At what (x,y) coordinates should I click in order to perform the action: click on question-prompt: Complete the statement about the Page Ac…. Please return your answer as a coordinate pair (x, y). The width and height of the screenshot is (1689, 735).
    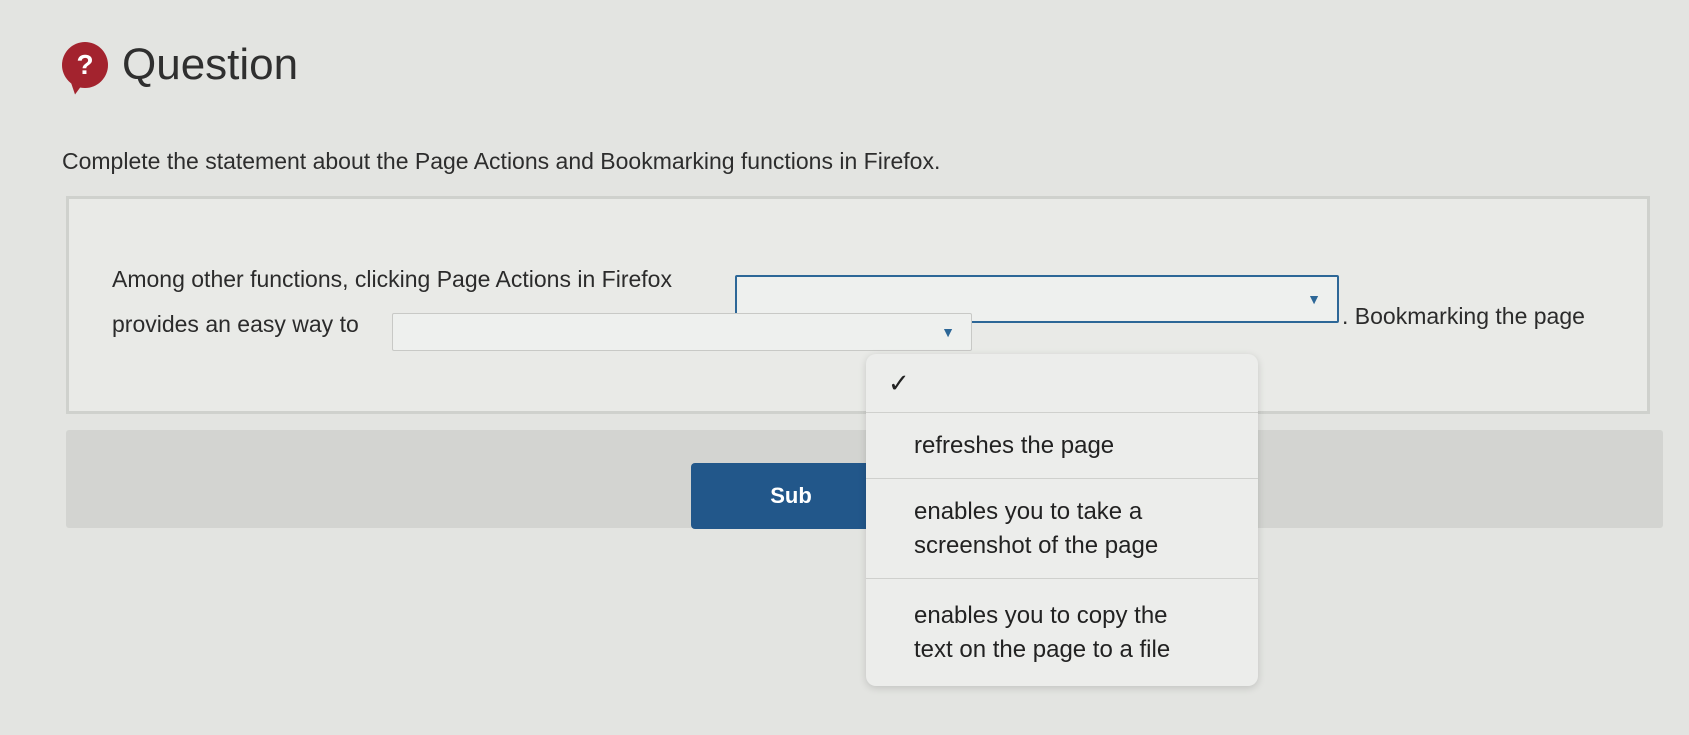
    Looking at the image, I should click on (501, 161).